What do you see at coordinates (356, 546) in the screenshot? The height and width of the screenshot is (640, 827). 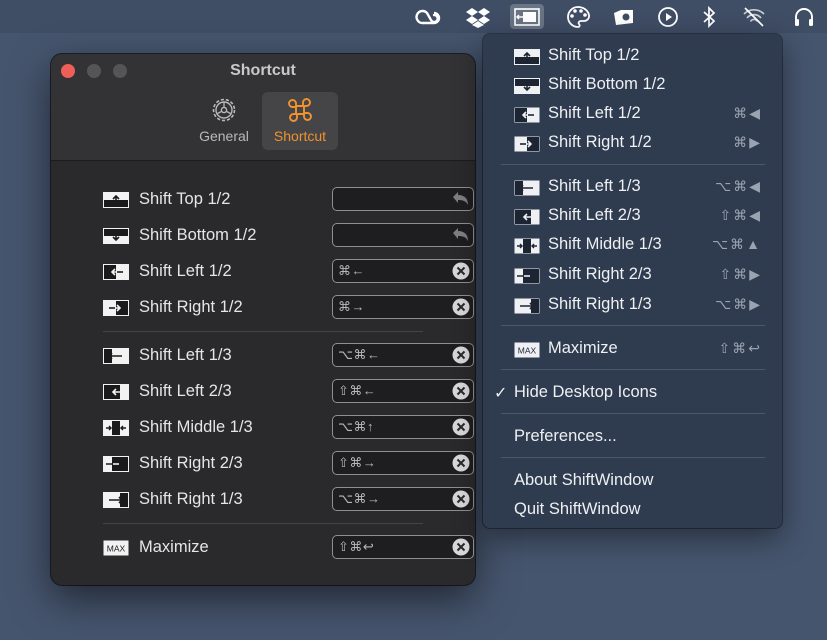 I see `shortcut-keys: ⇧⌘↩` at bounding box center [356, 546].